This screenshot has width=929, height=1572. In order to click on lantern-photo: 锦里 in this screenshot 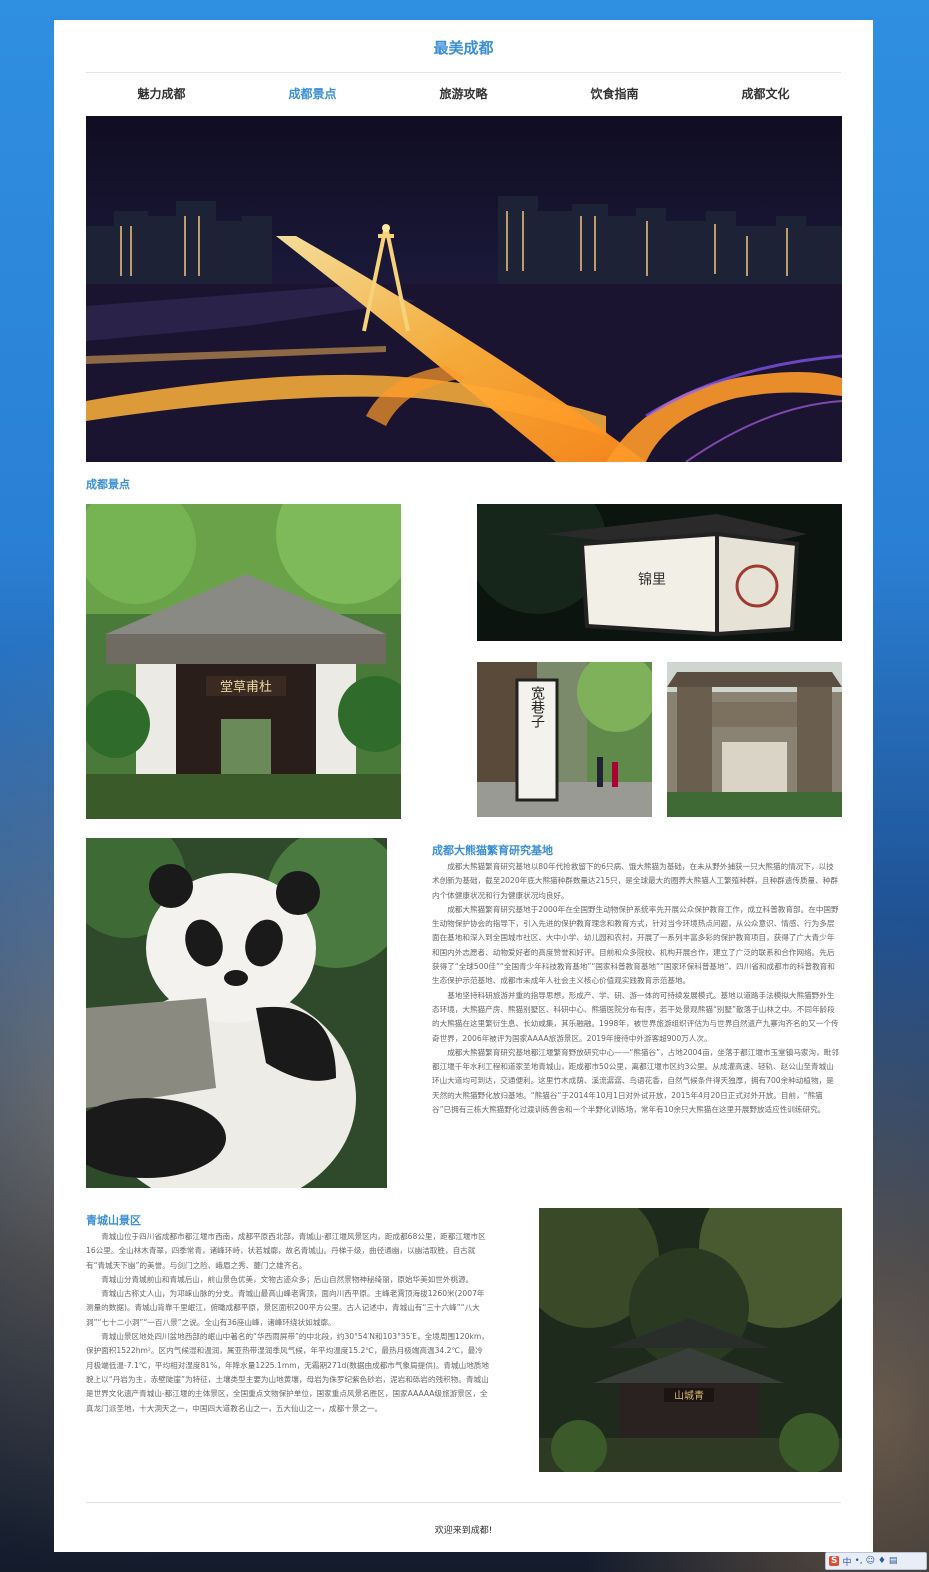, I will do `click(659, 572)`.